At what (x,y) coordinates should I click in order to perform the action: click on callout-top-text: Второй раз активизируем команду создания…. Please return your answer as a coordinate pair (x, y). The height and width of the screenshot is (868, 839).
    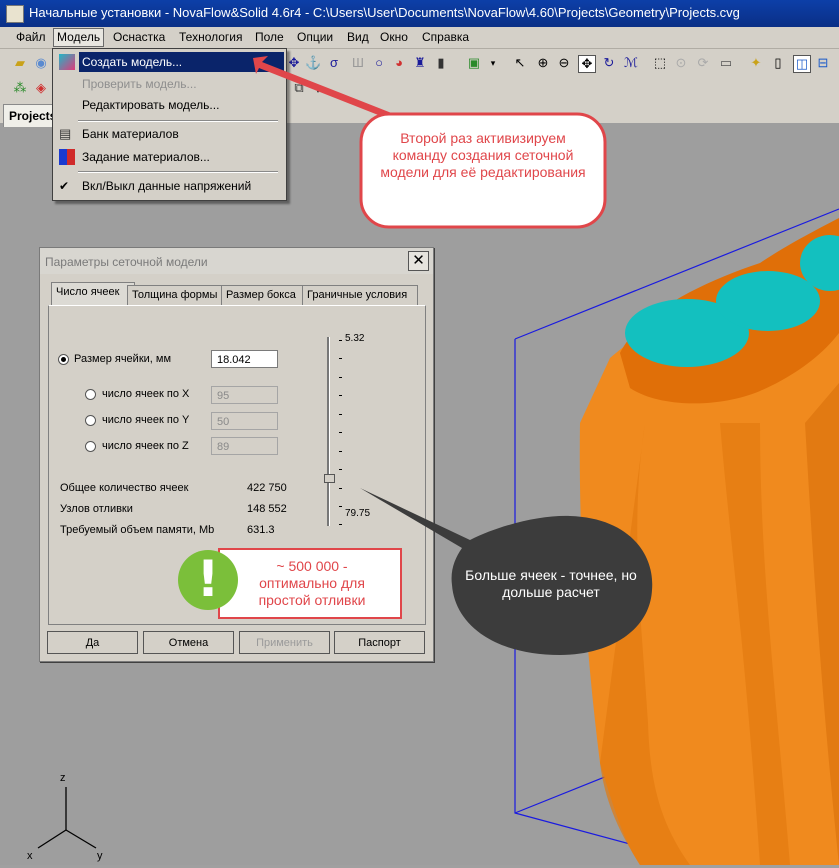
    Looking at the image, I should click on (483, 155).